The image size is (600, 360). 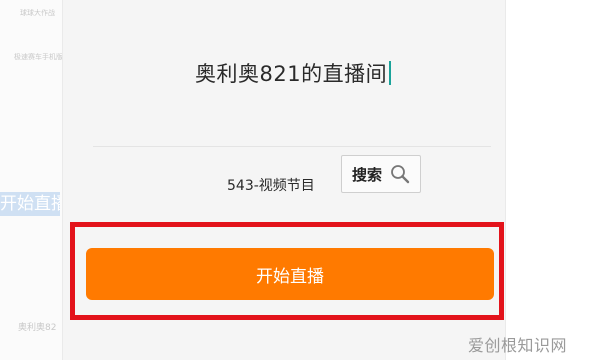 I want to click on divider, so click(x=292, y=146).